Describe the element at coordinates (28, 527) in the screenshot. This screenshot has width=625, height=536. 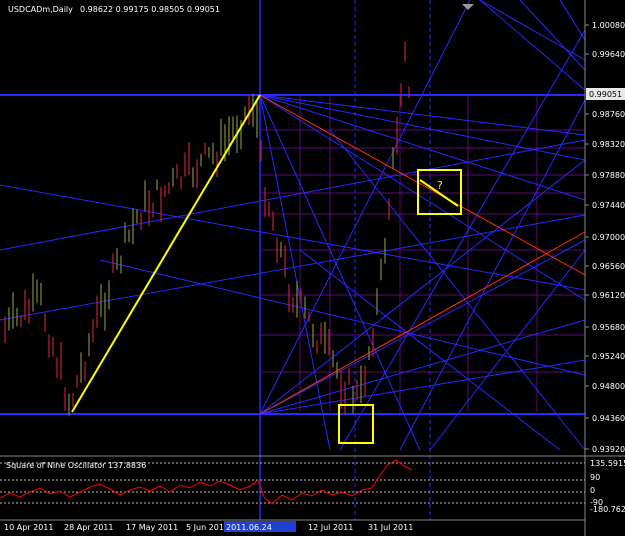
I see `time-tick-label: 10 Apr 2011` at that location.